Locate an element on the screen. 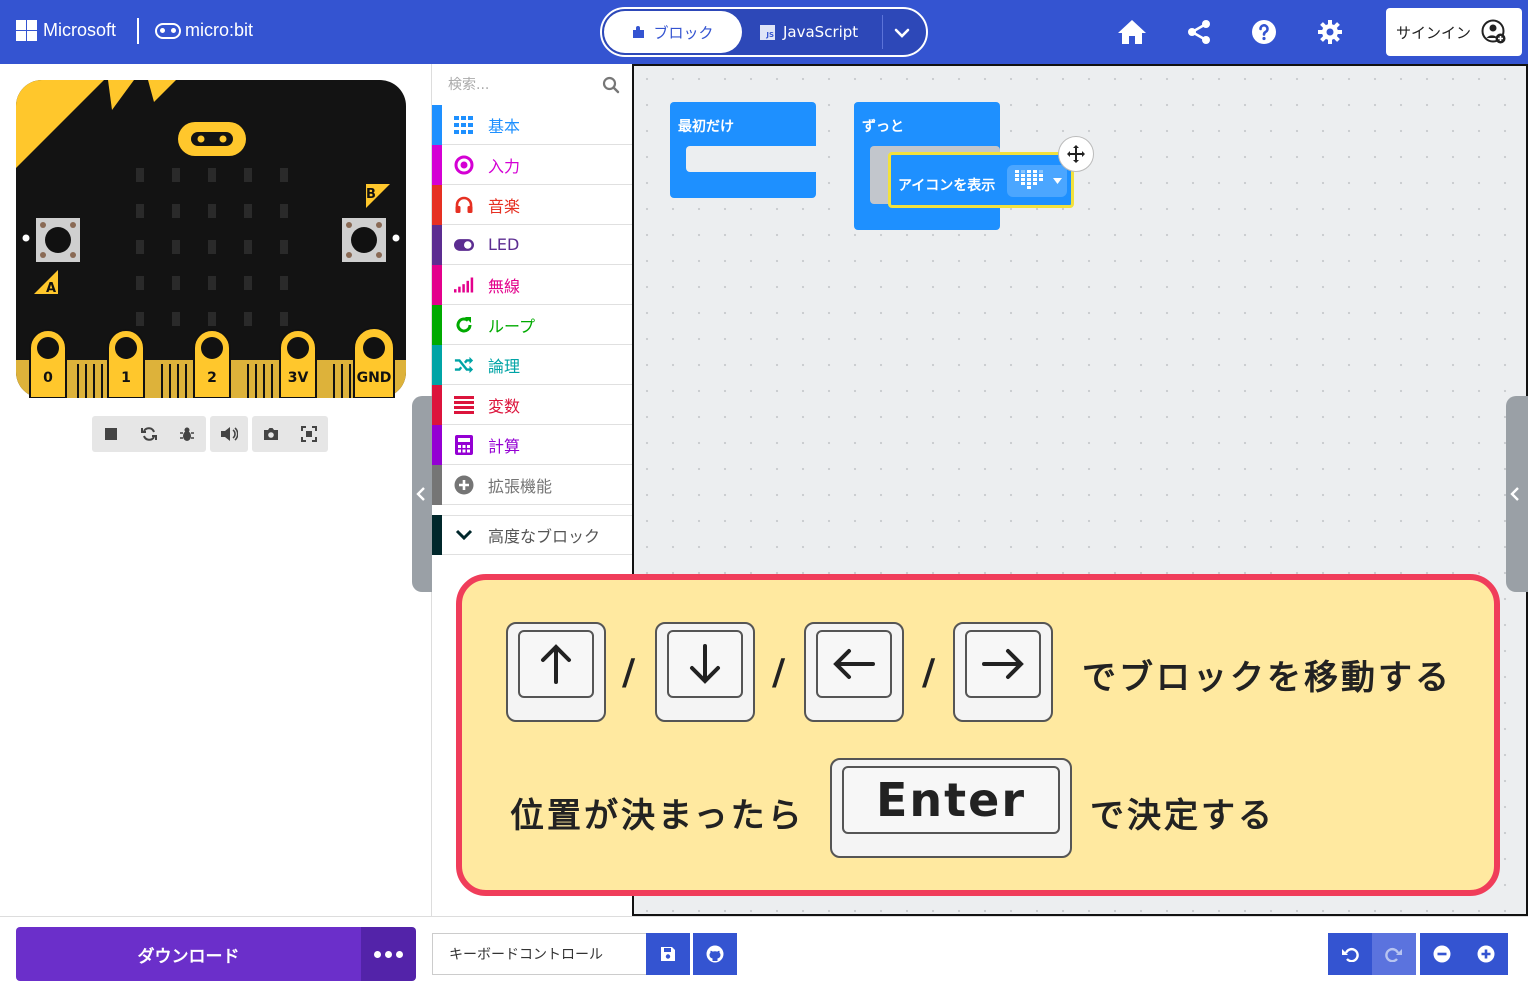  github-button is located at coordinates (715, 954).